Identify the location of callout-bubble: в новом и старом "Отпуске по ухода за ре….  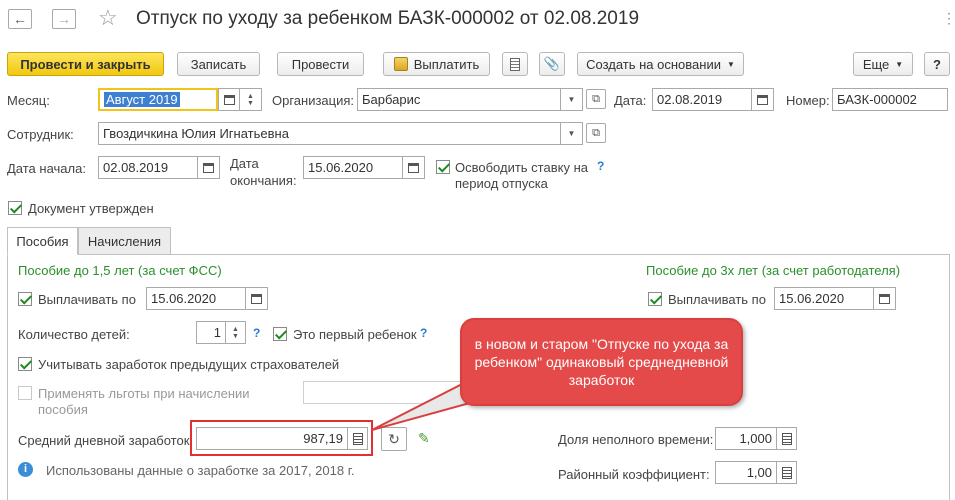
(601, 362).